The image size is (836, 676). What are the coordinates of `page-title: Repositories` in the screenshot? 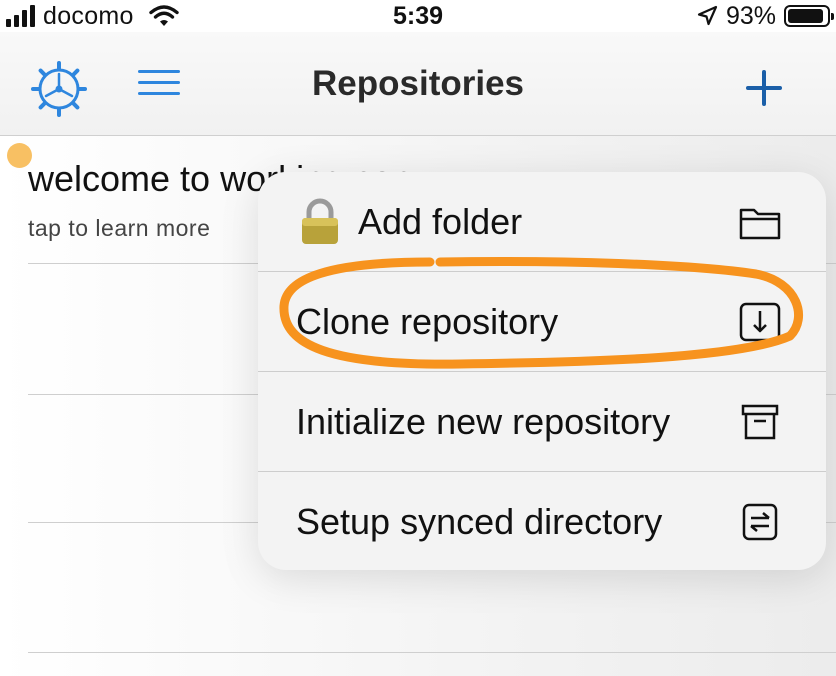 It's located at (418, 83).